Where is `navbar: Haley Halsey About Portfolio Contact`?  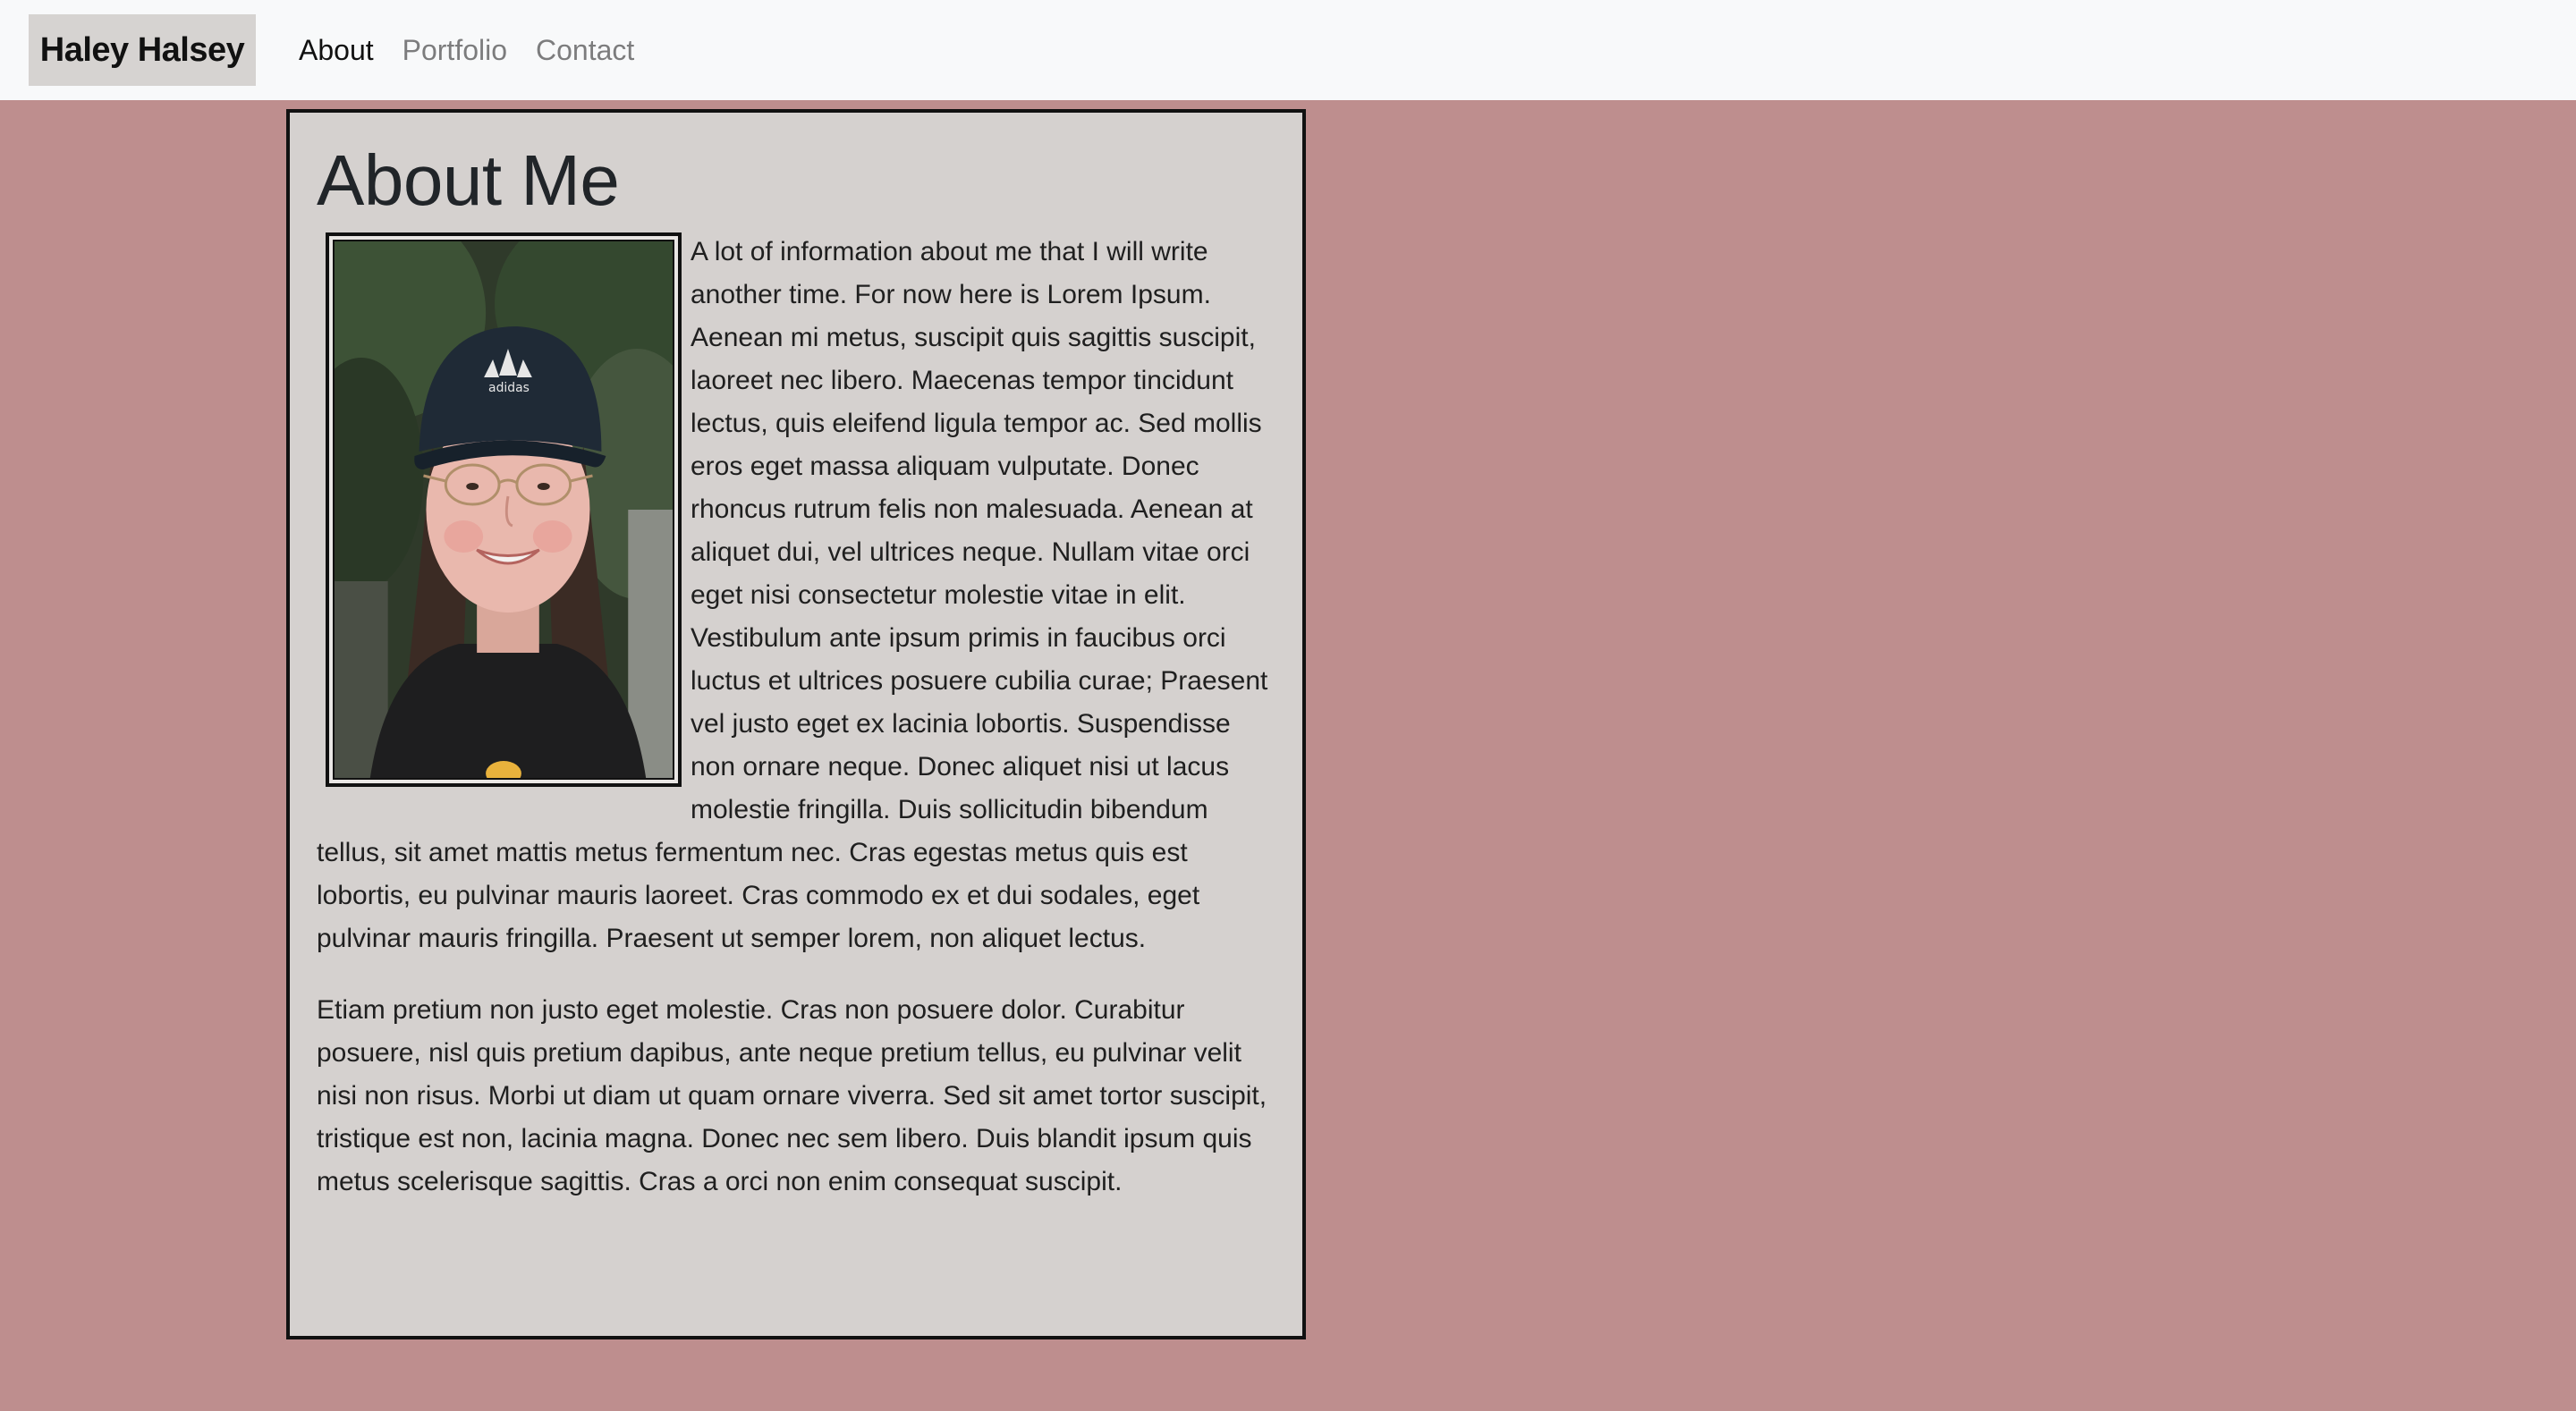 navbar: Haley Halsey About Portfolio Contact is located at coordinates (1288, 50).